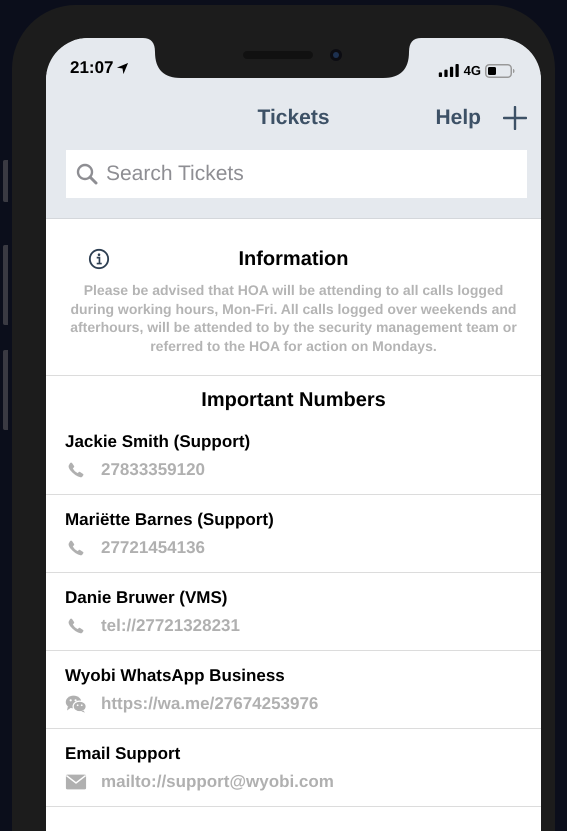  What do you see at coordinates (99, 259) in the screenshot?
I see `info-icon` at bounding box center [99, 259].